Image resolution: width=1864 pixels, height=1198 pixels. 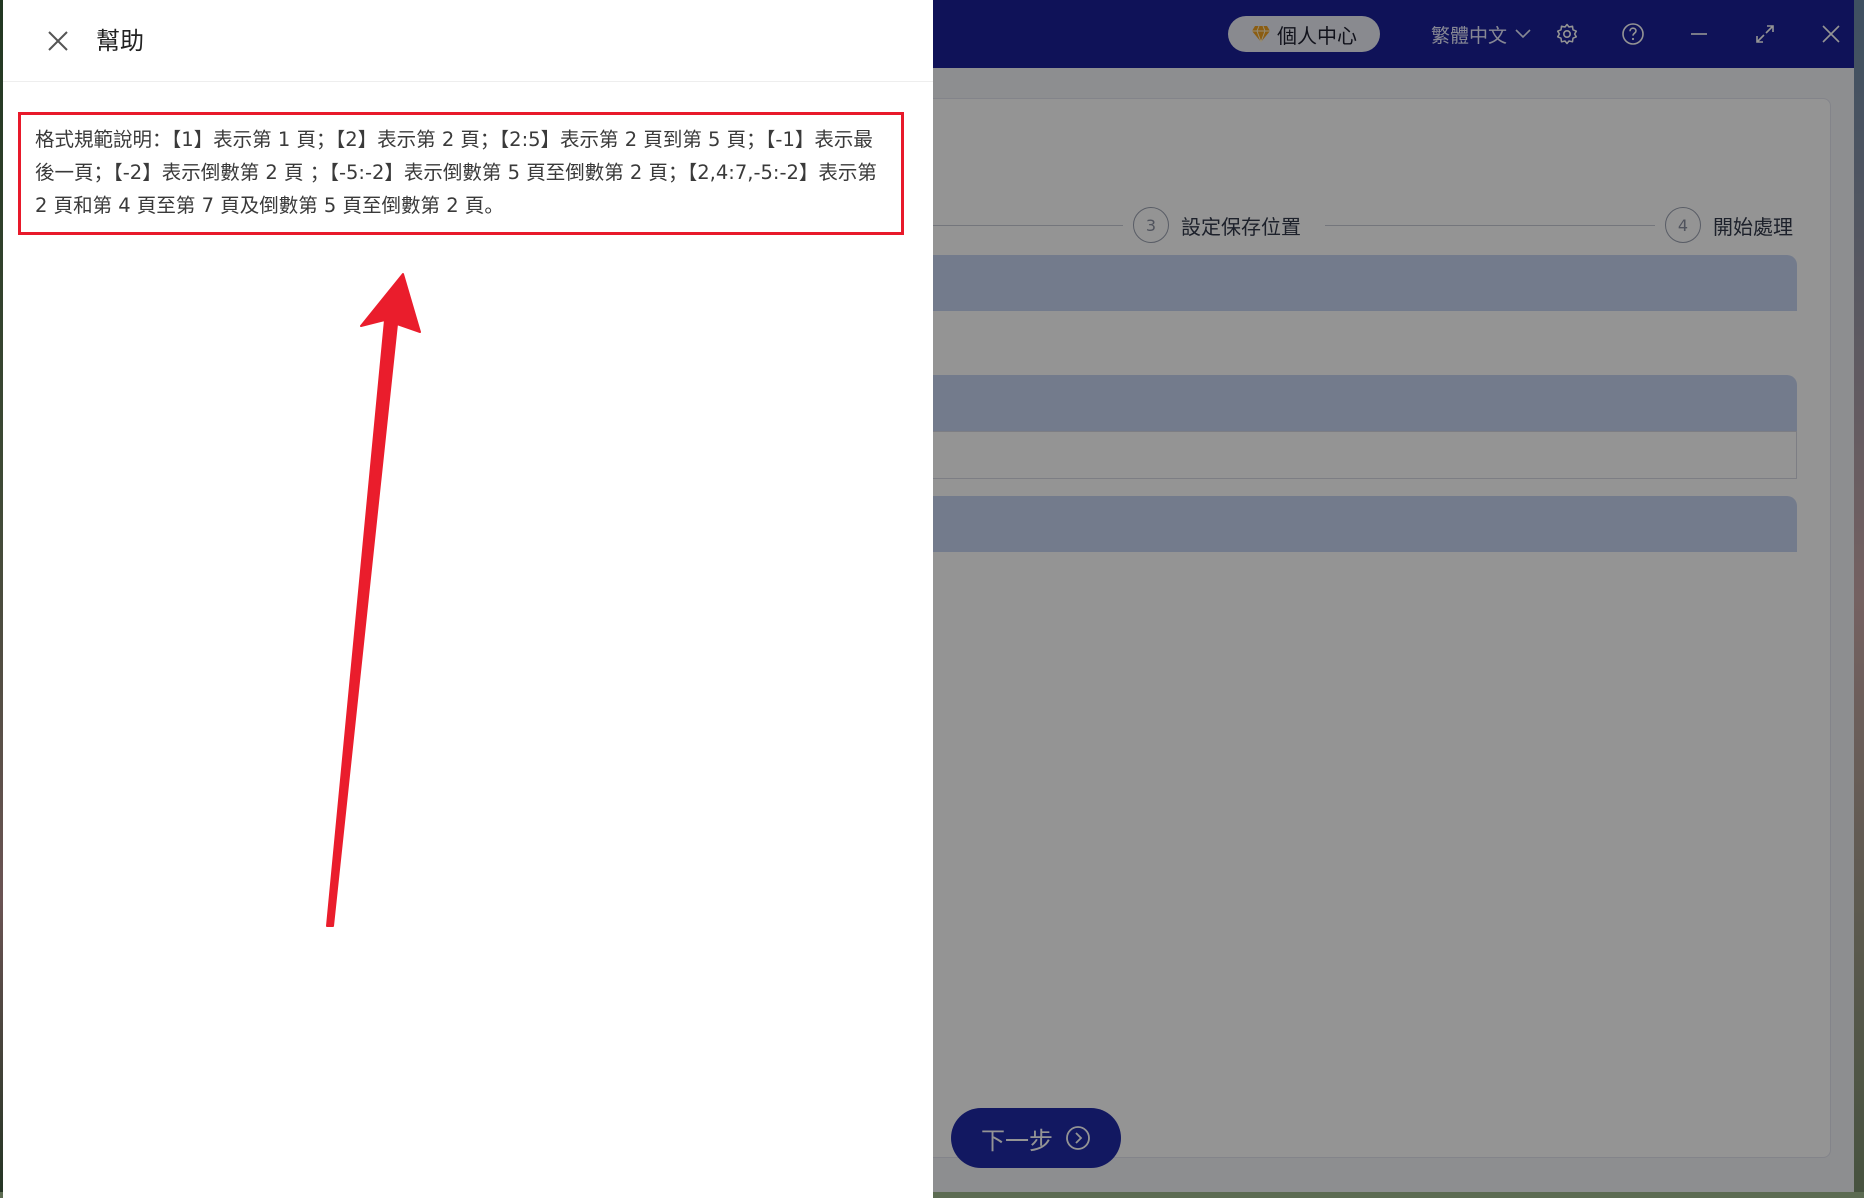 I want to click on help-drawer-header: 幫助, so click(x=468, y=41).